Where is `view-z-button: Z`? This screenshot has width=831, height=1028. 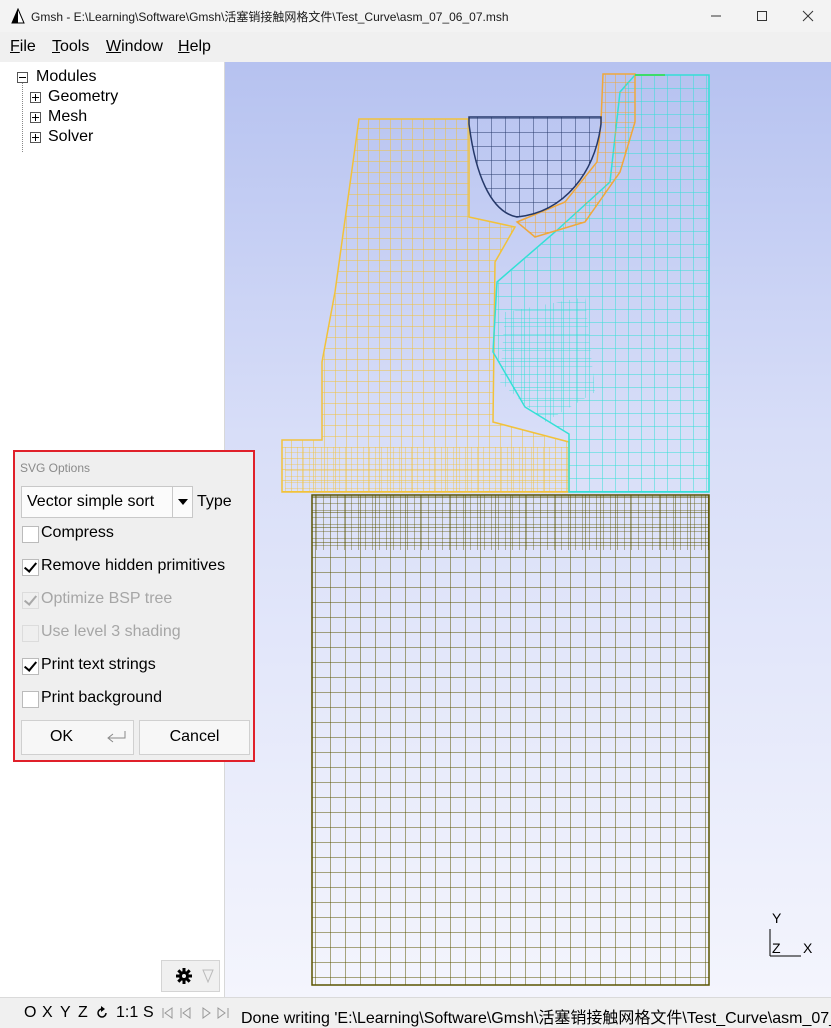 view-z-button: Z is located at coordinates (83, 1013).